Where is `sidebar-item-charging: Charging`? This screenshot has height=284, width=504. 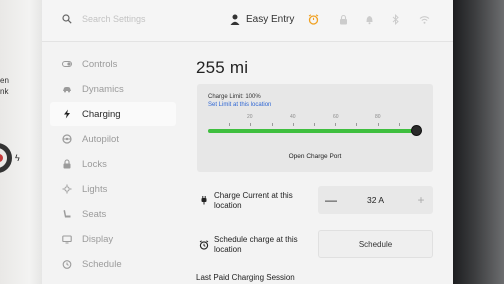
sidebar-item-charging: Charging is located at coordinates (113, 114).